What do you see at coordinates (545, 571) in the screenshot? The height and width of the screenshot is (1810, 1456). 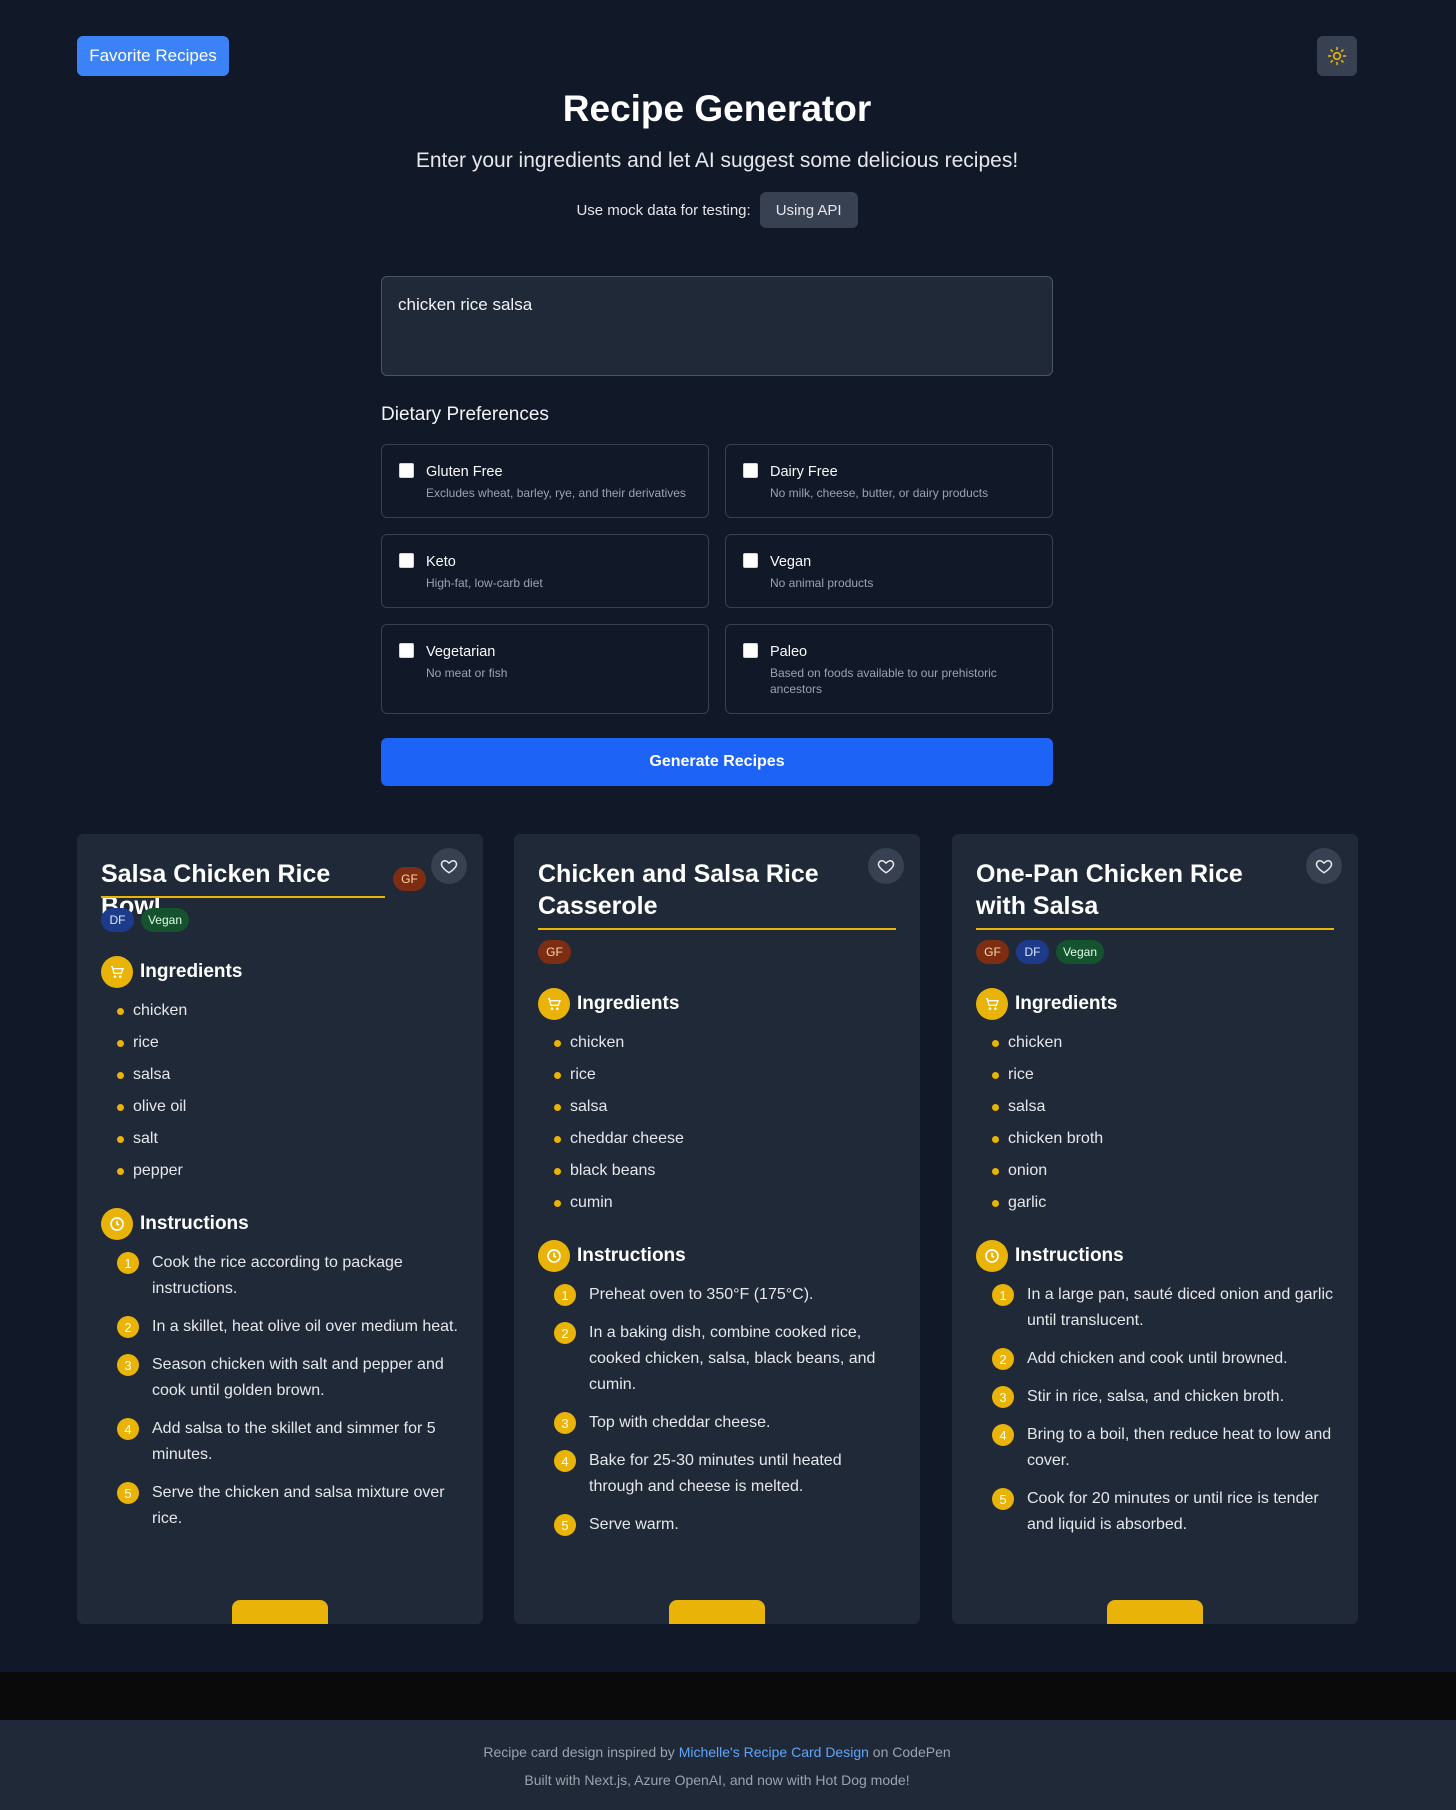 I see `preference-keto: Keto High-fat, low-carb diet` at bounding box center [545, 571].